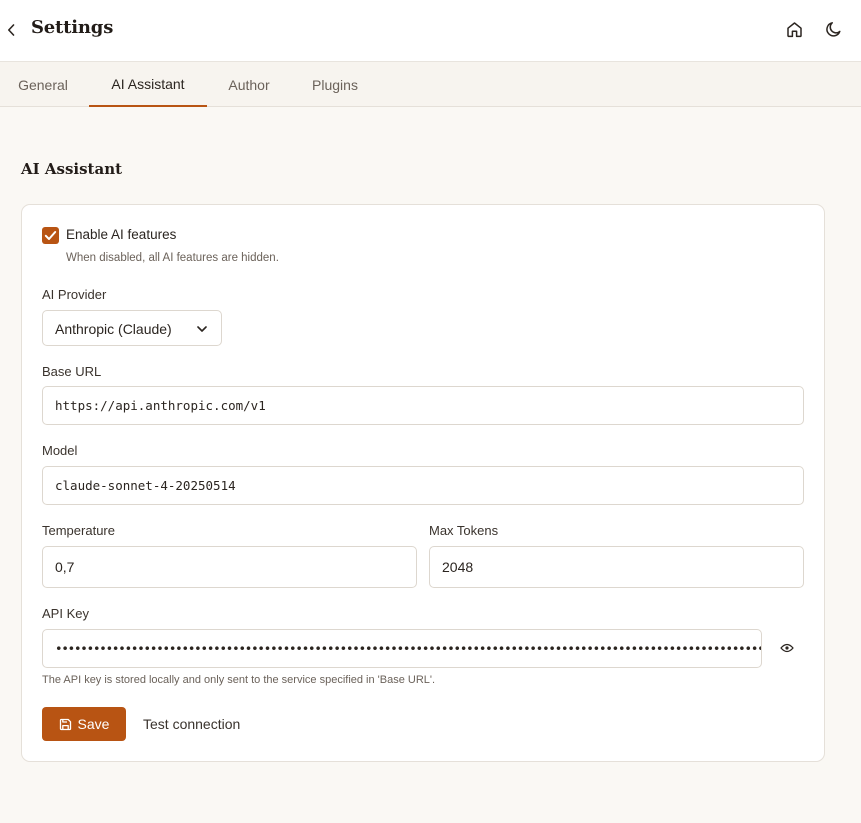 This screenshot has width=861, height=823. Describe the element at coordinates (148, 84) in the screenshot. I see `tab-ai-assistant: AI Assistant` at that location.